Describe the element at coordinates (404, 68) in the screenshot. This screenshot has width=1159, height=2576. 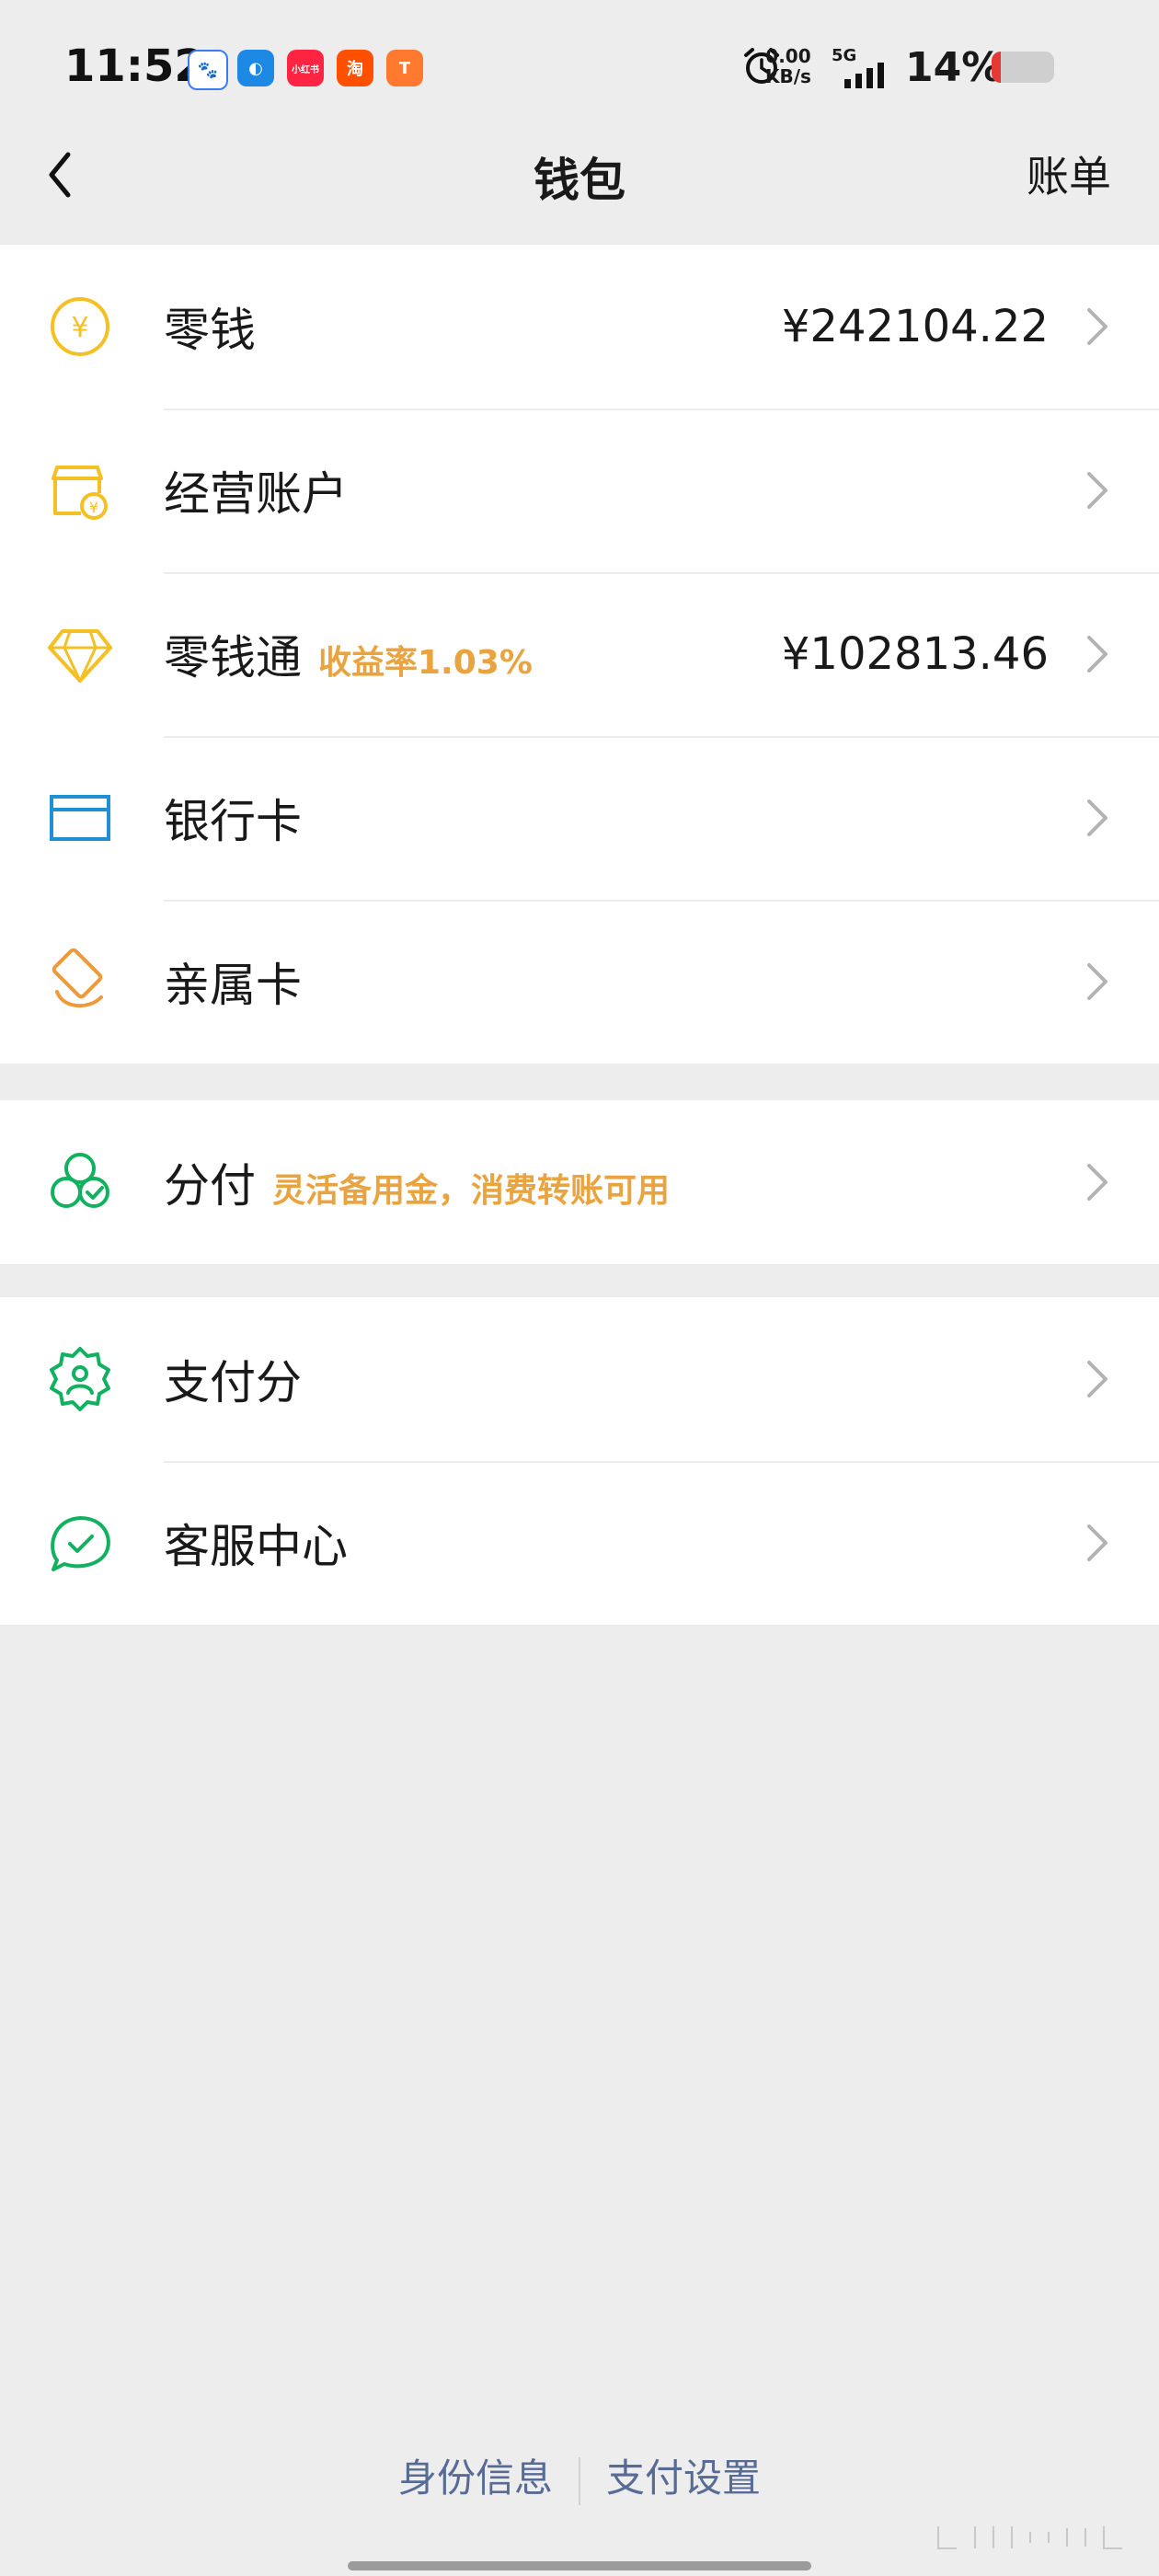
I see `orange-app-icon: T` at that location.